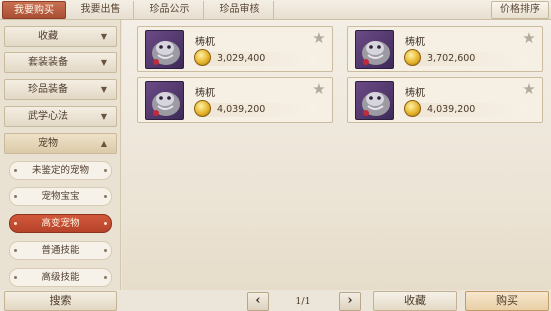  What do you see at coordinates (170, 10) in the screenshot?
I see `tab-treasure-display: 珍品公示` at bounding box center [170, 10].